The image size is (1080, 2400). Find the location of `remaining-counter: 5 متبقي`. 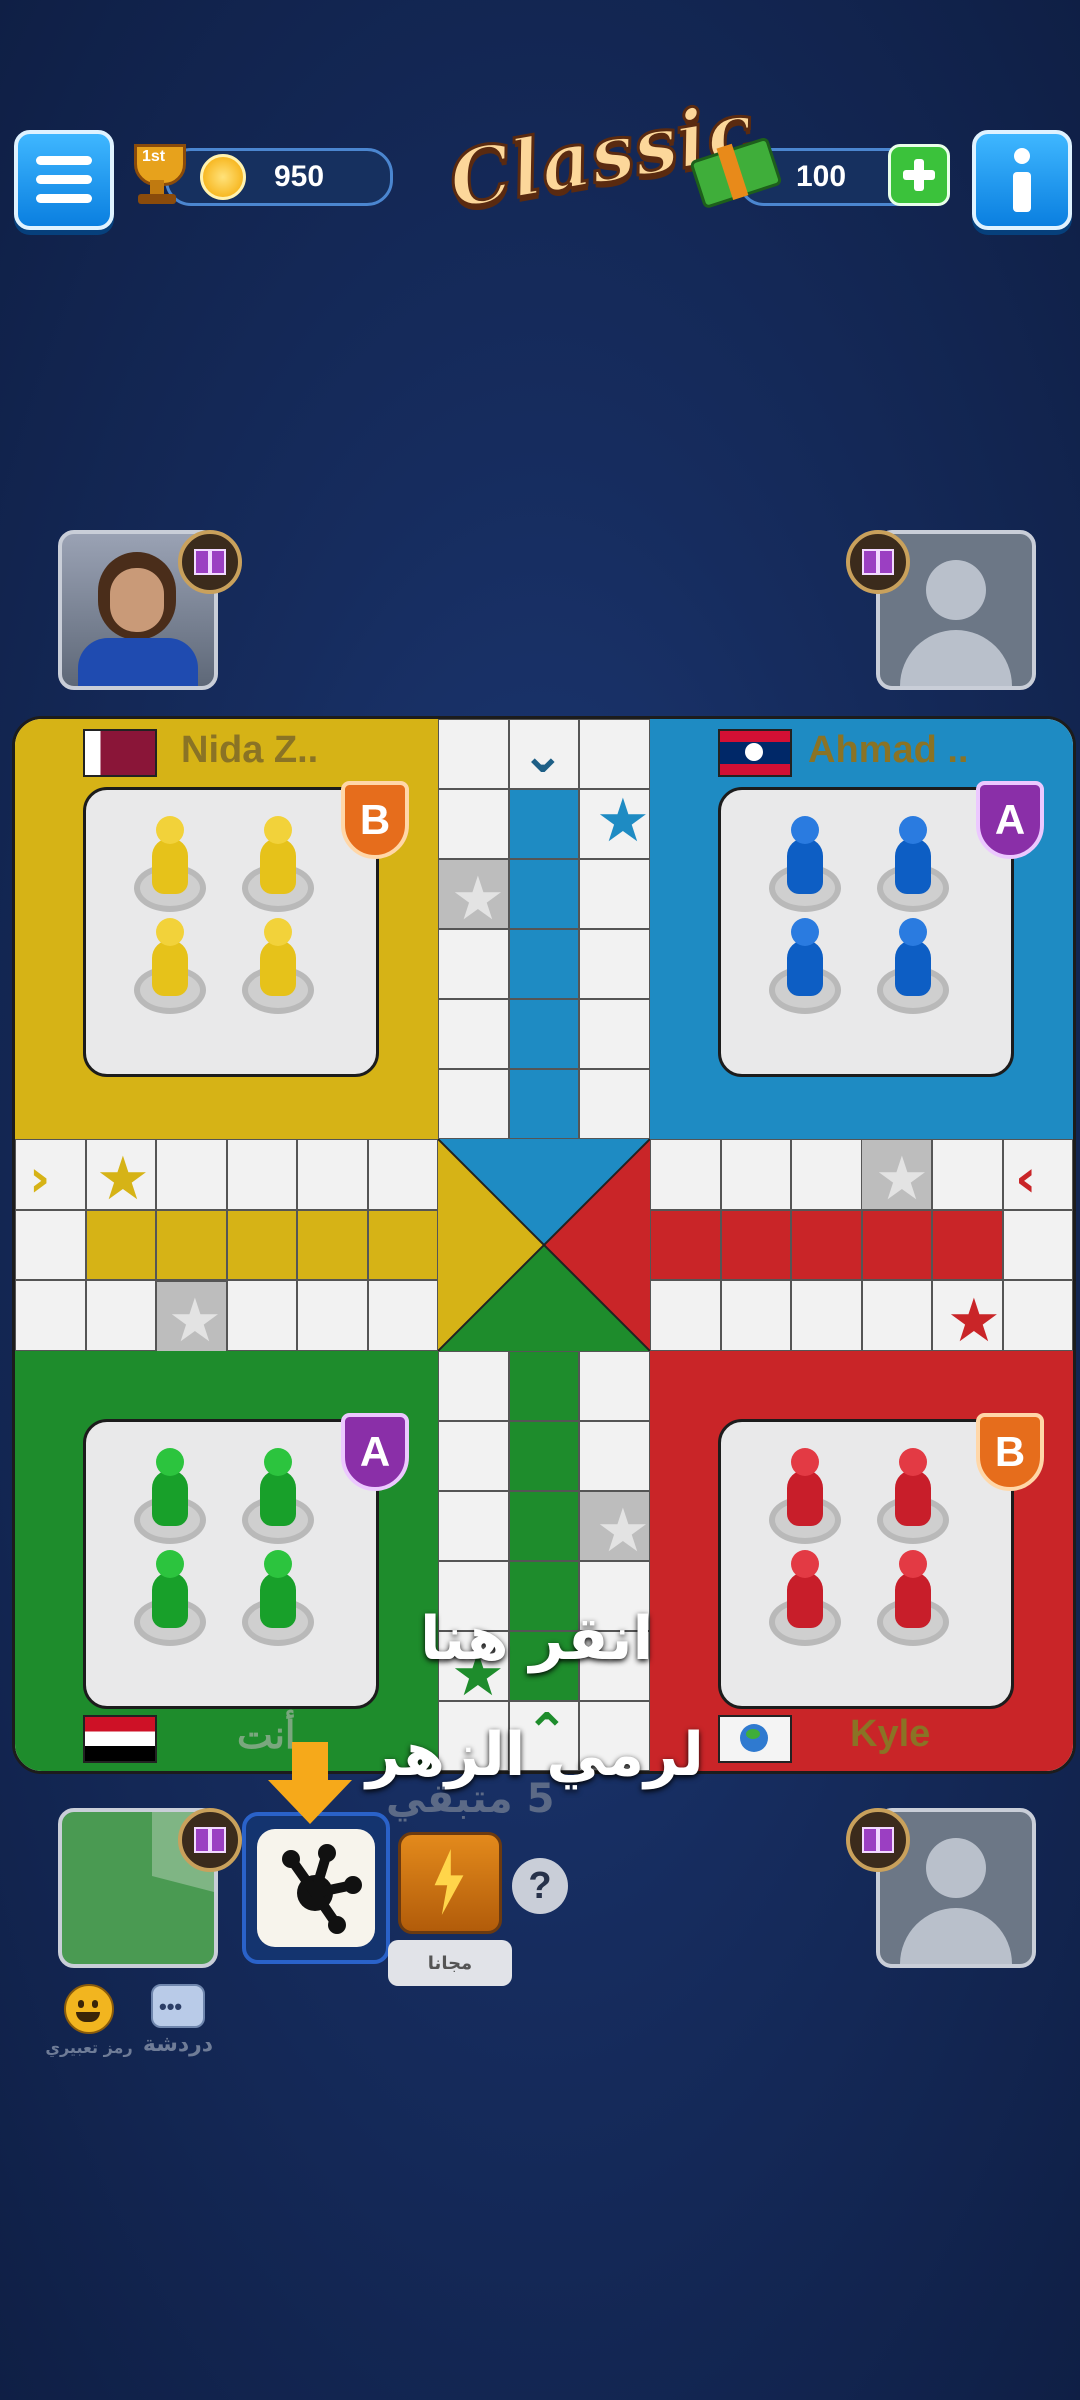

remaining-counter: 5 متبقي is located at coordinates (470, 1799).